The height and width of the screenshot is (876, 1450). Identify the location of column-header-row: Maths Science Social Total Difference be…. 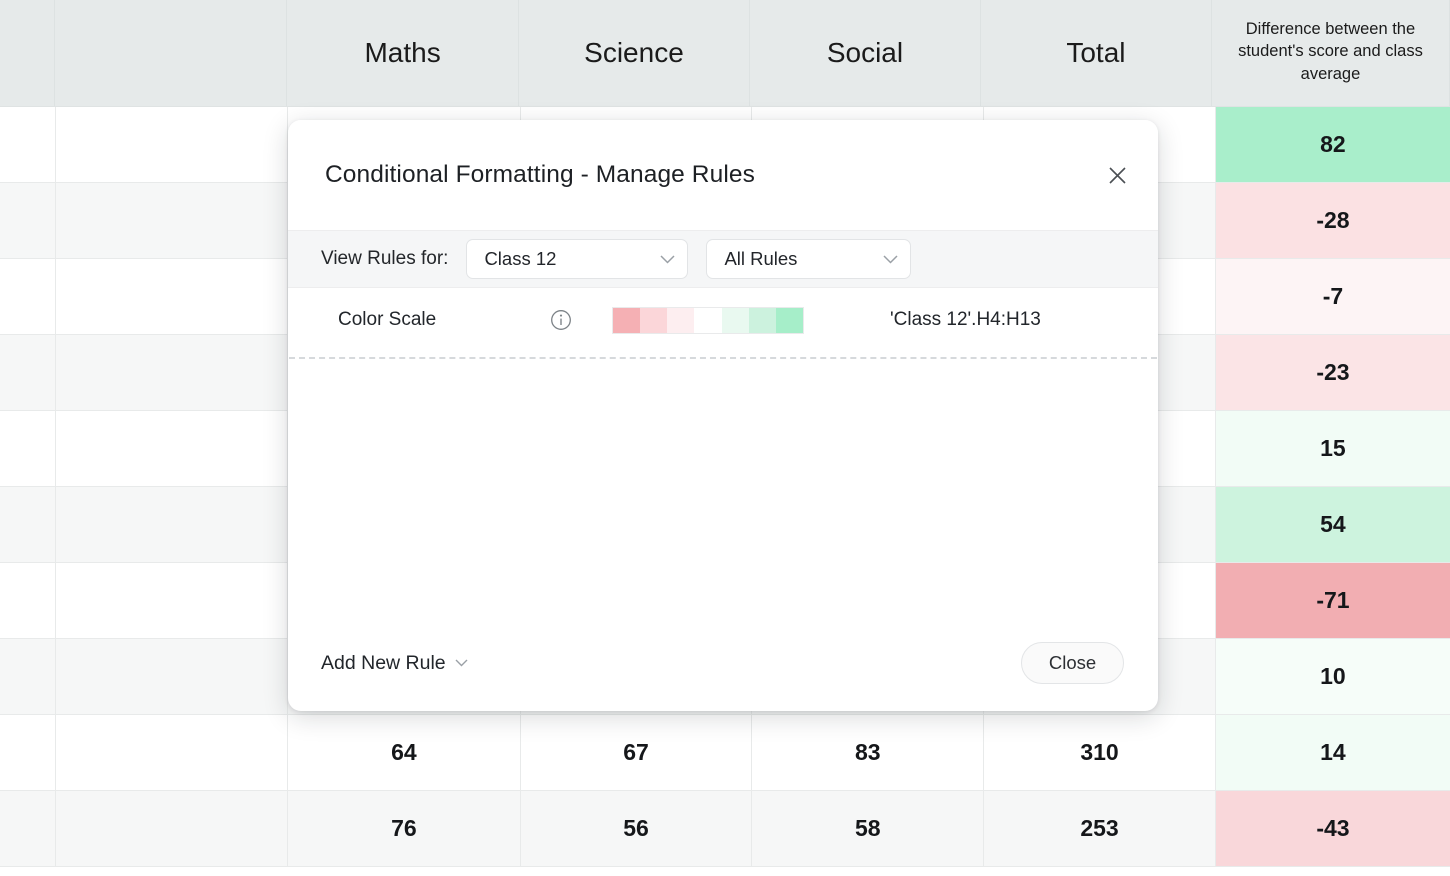
(725, 53).